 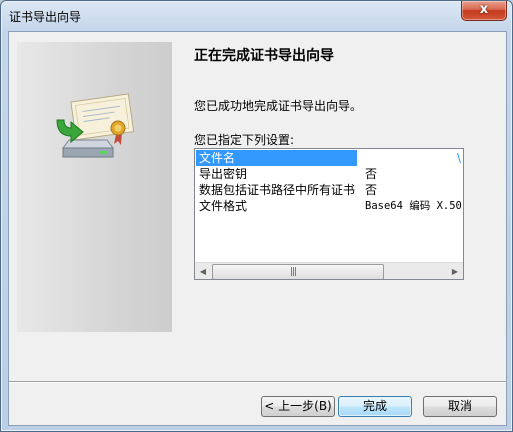 I want to click on setting-key: 数据包括证书路径中所有证书, so click(x=277, y=190).